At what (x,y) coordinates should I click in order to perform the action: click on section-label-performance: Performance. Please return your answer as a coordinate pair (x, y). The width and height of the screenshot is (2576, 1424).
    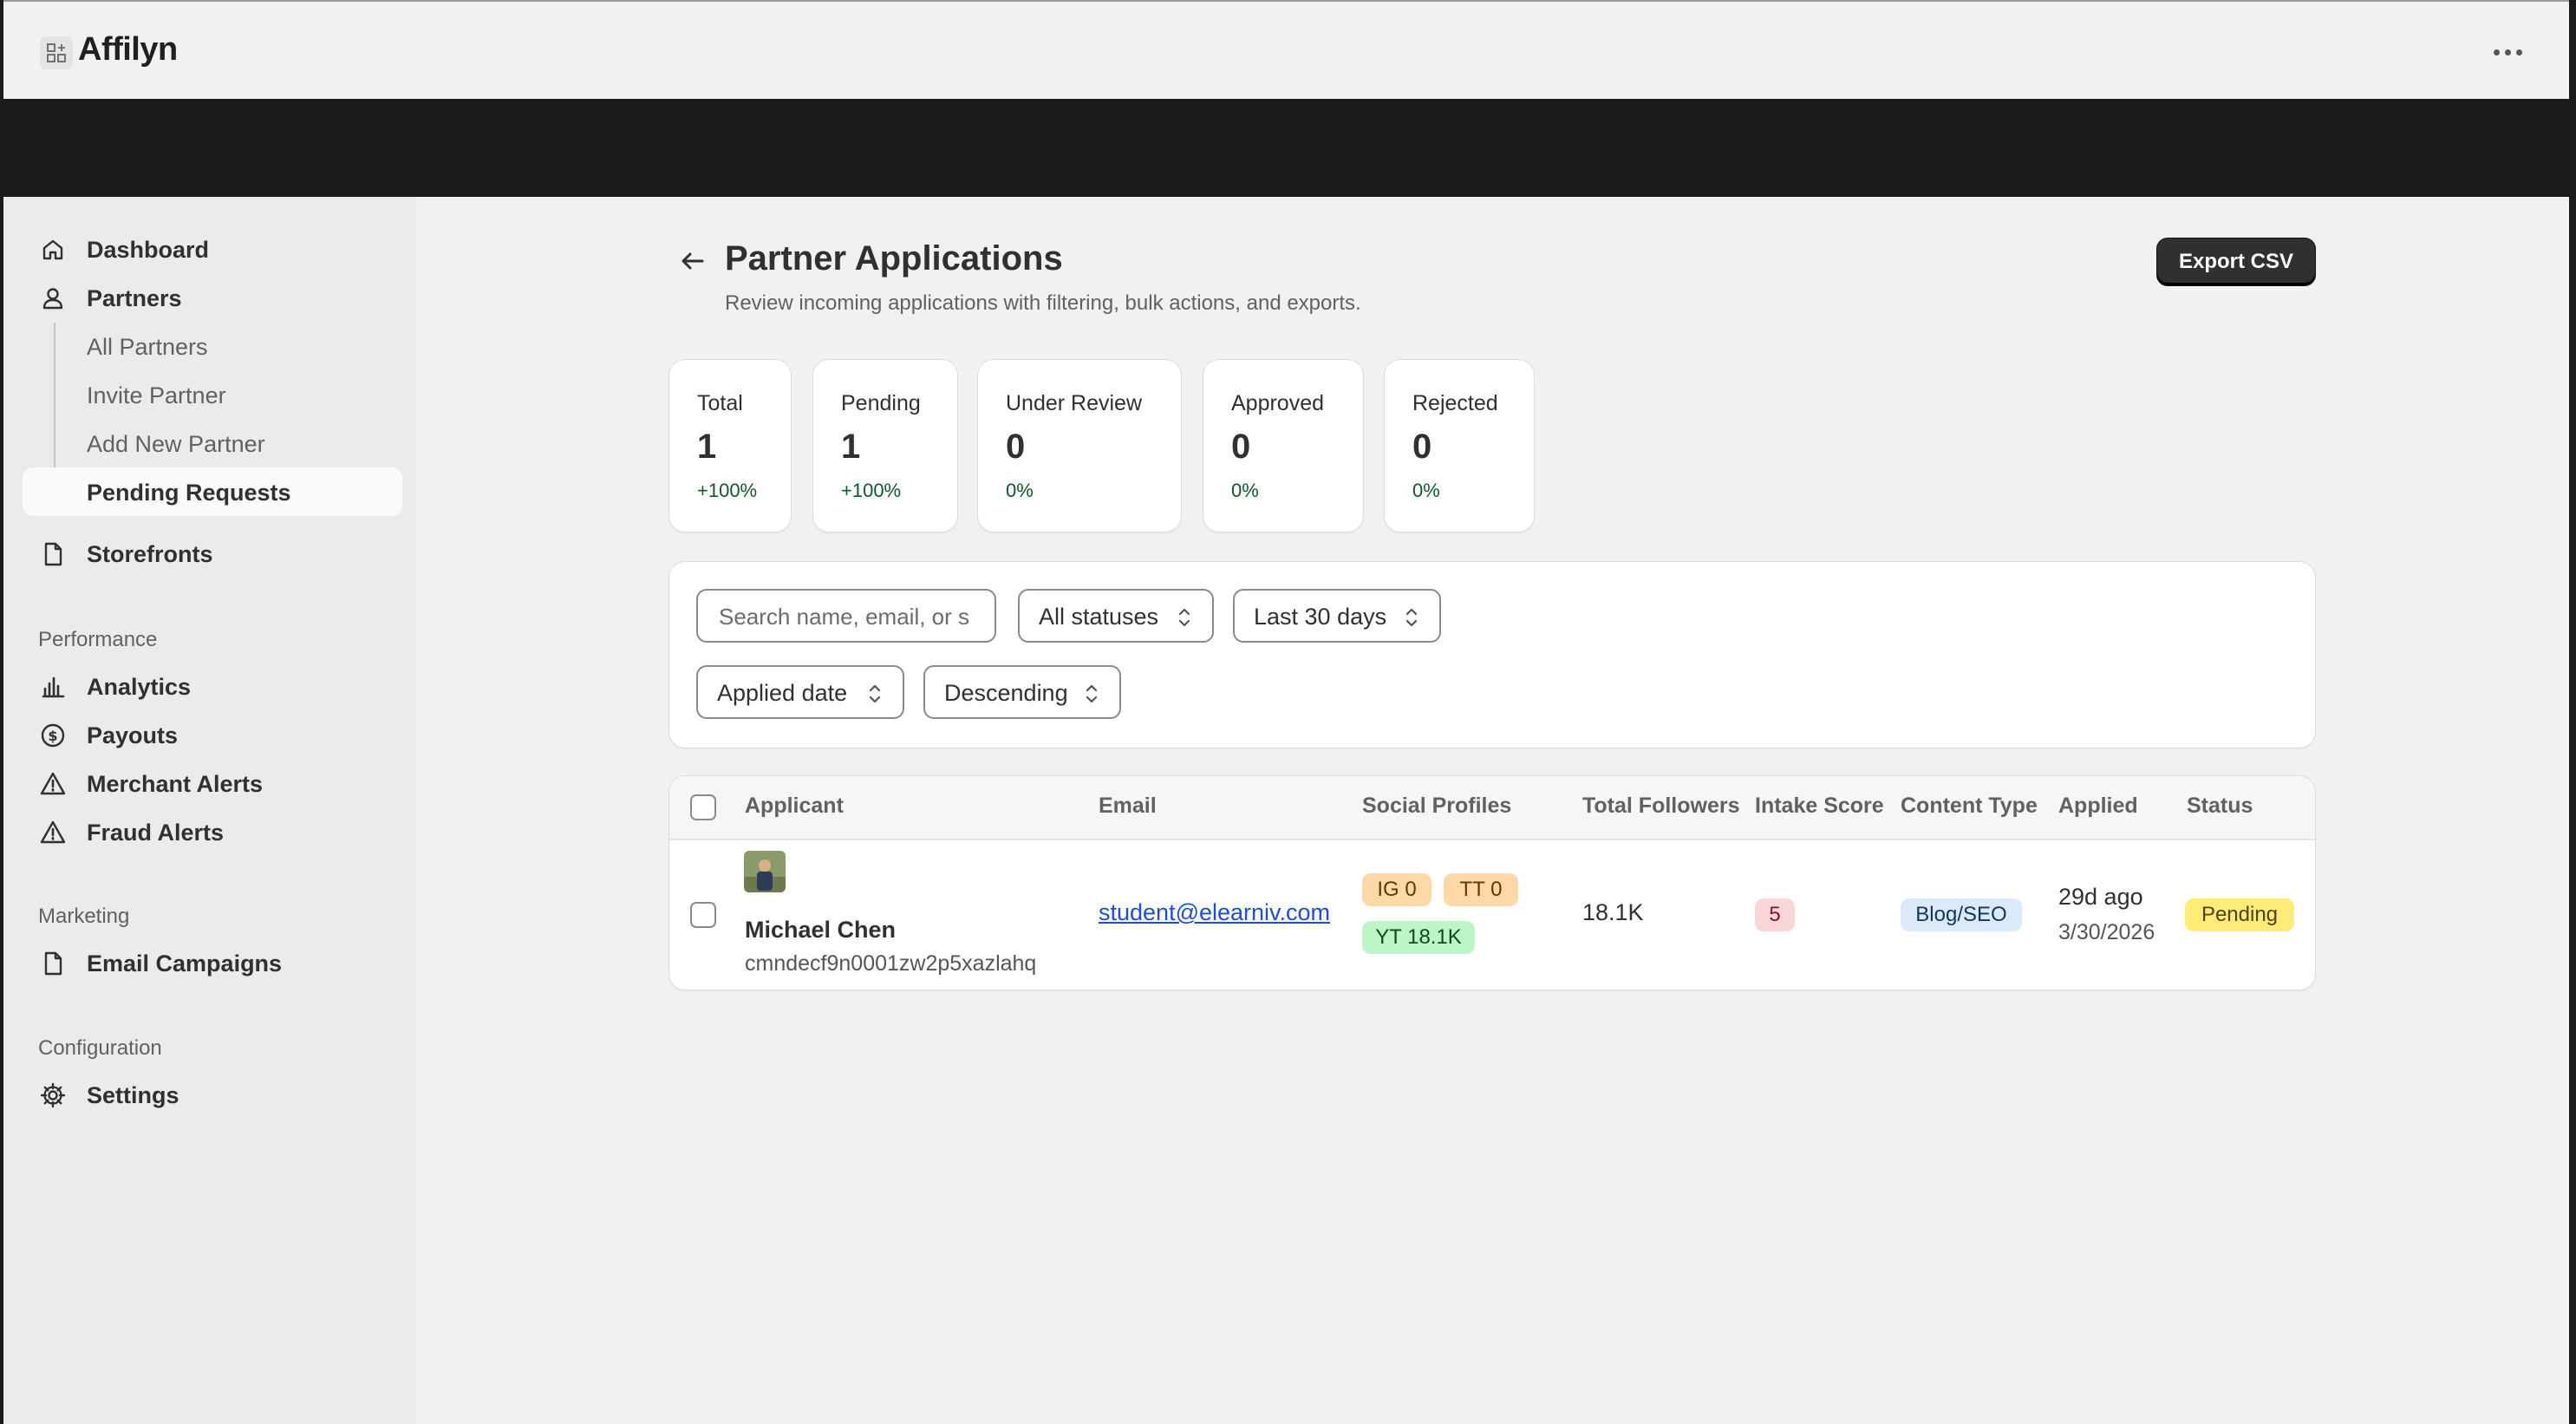
    Looking at the image, I should click on (98, 639).